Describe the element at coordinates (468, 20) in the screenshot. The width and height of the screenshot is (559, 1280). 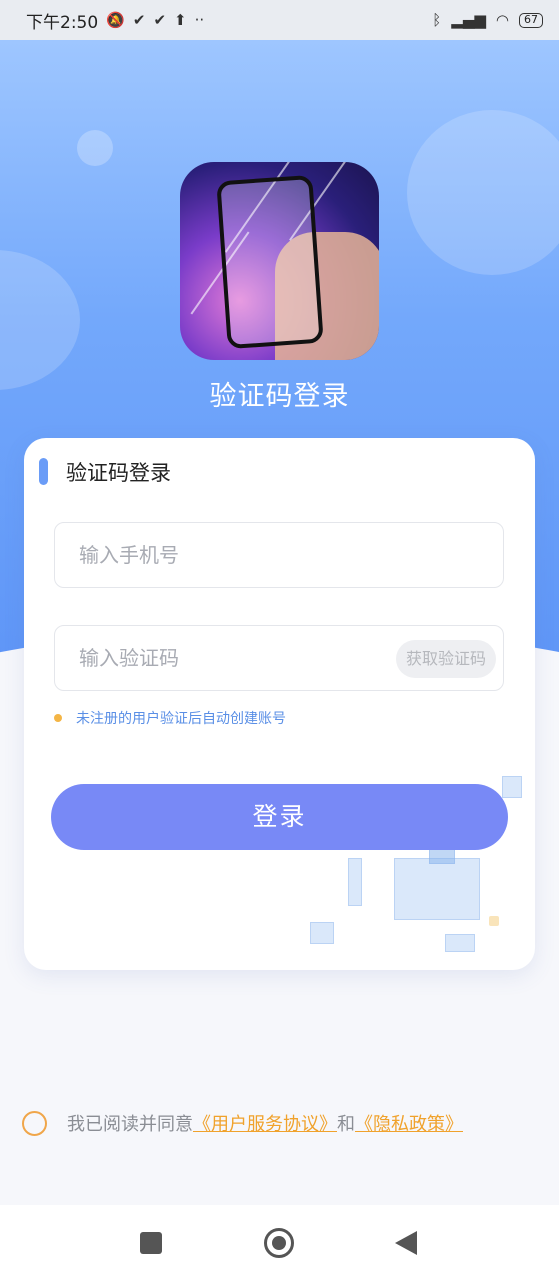
I see `signal-icon: ▂▄▆` at that location.